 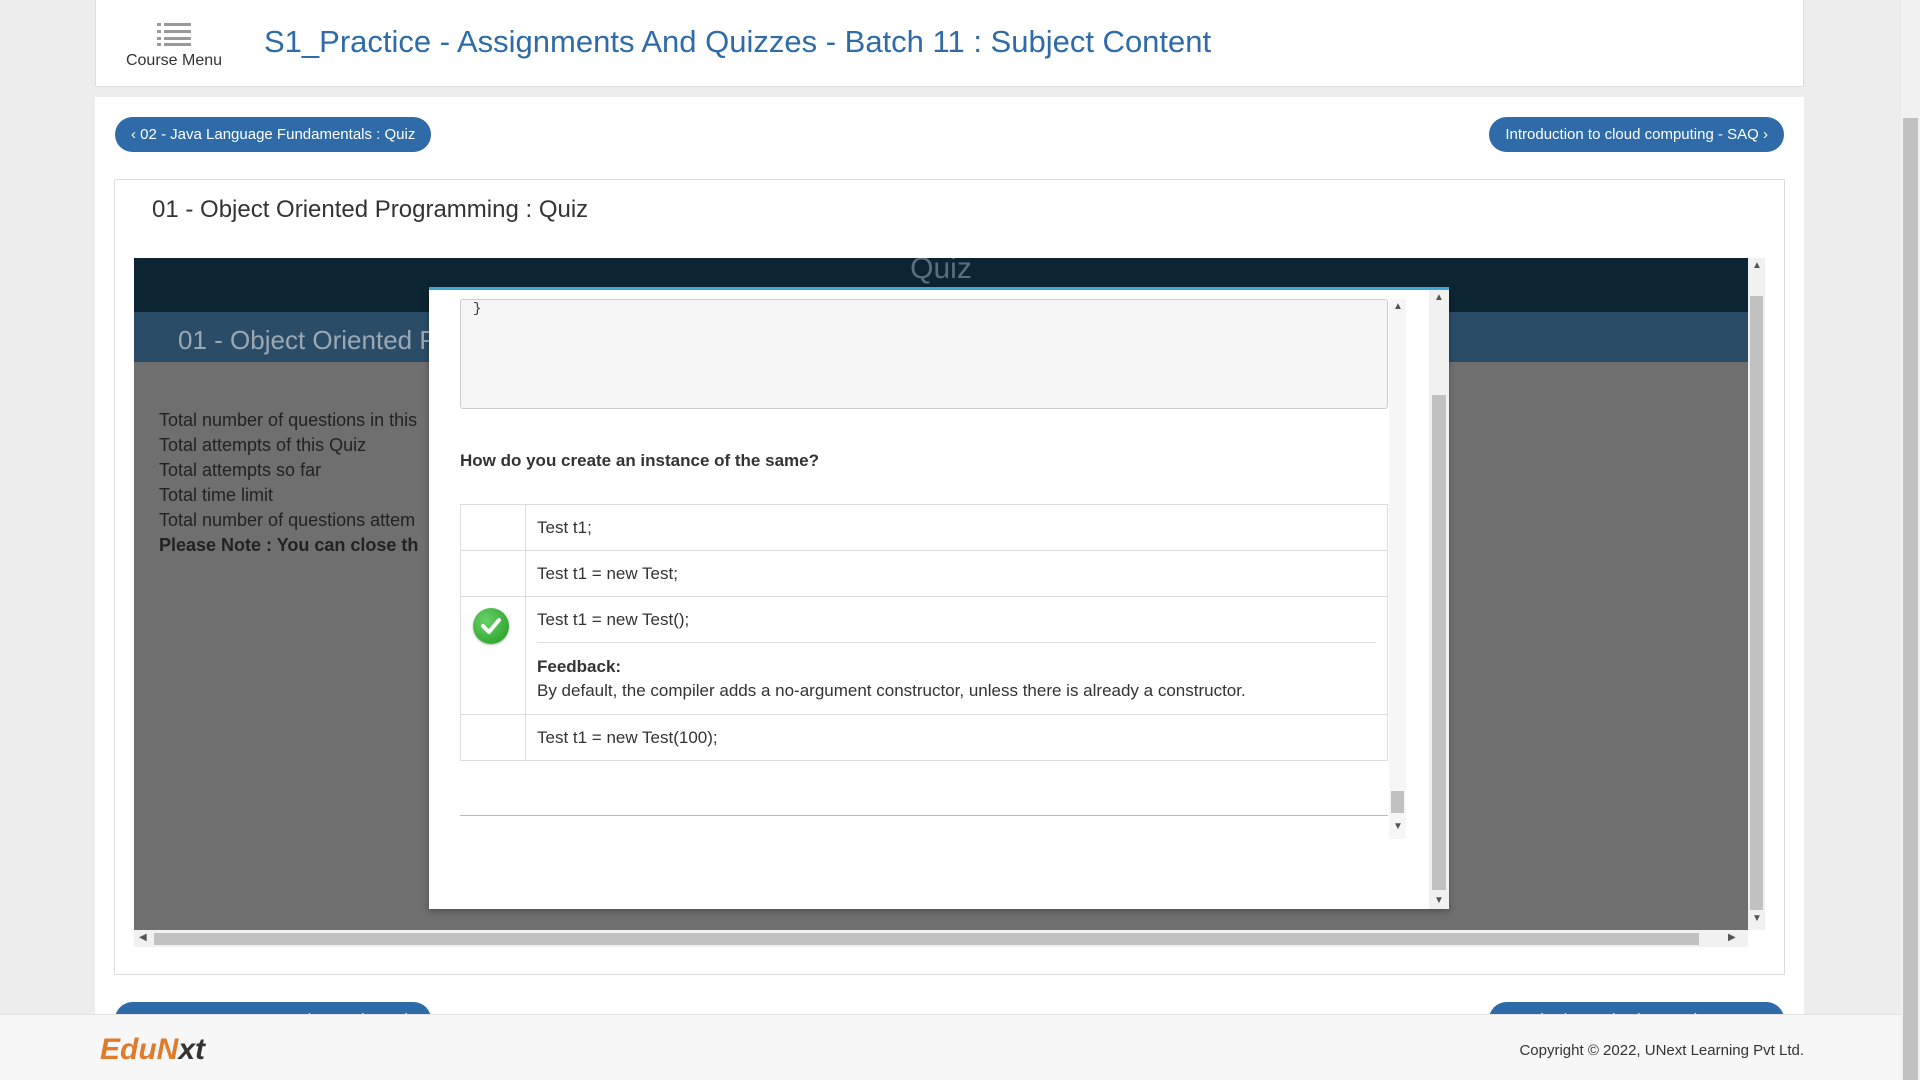 I want to click on logo-part2: xt, so click(x=192, y=1049).